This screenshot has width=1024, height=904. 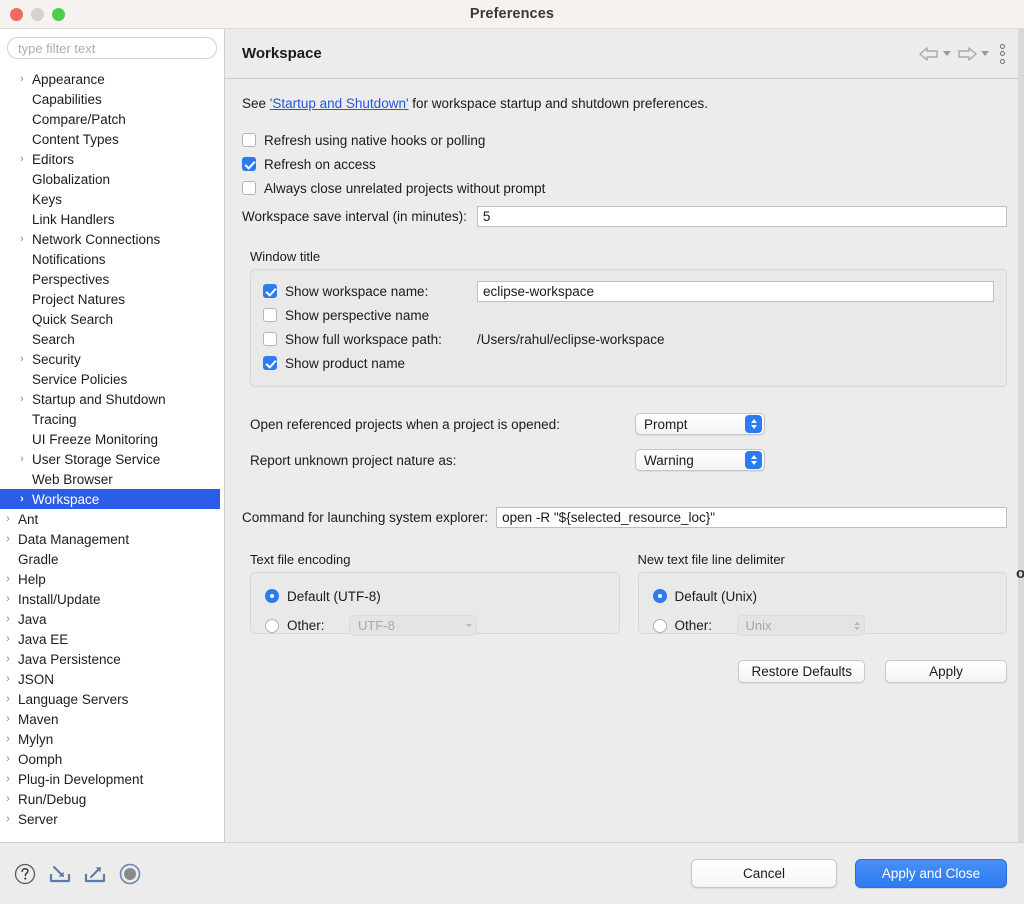 I want to click on sidebar-item-security: › Security, so click(x=112, y=359).